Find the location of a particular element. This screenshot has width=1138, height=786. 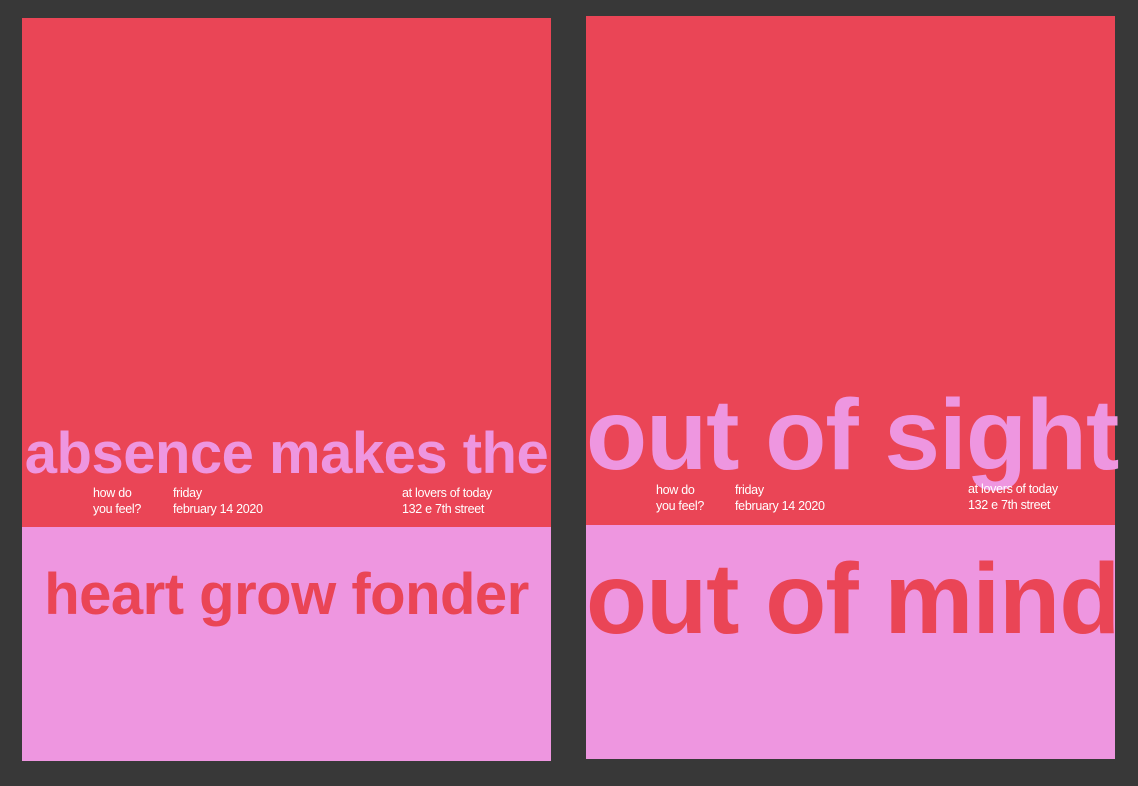

headline-top: out of sight is located at coordinates (852, 435).